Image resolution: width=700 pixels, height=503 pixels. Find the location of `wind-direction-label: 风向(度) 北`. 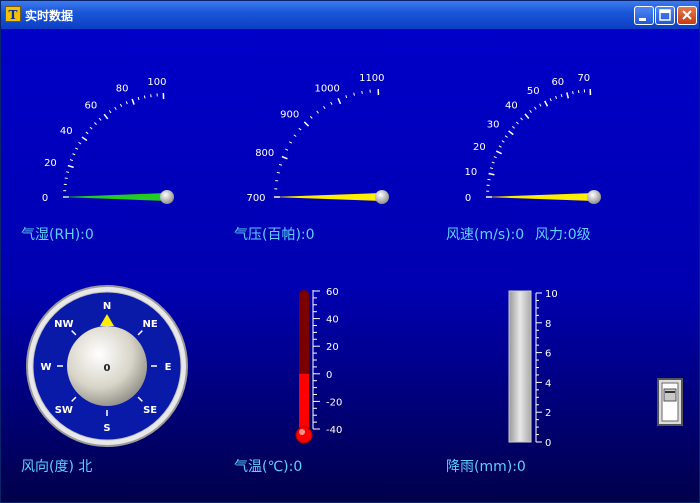

wind-direction-label: 风向(度) 北 is located at coordinates (57, 467).